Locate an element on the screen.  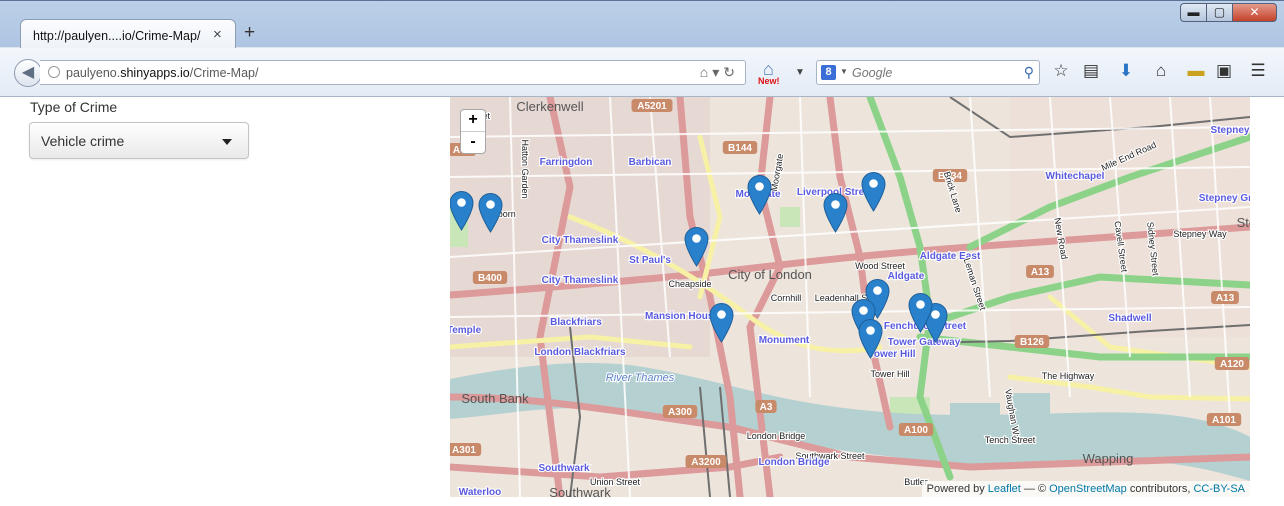
crime-type-selected-value: Vehicle crime is located at coordinates (83, 141).